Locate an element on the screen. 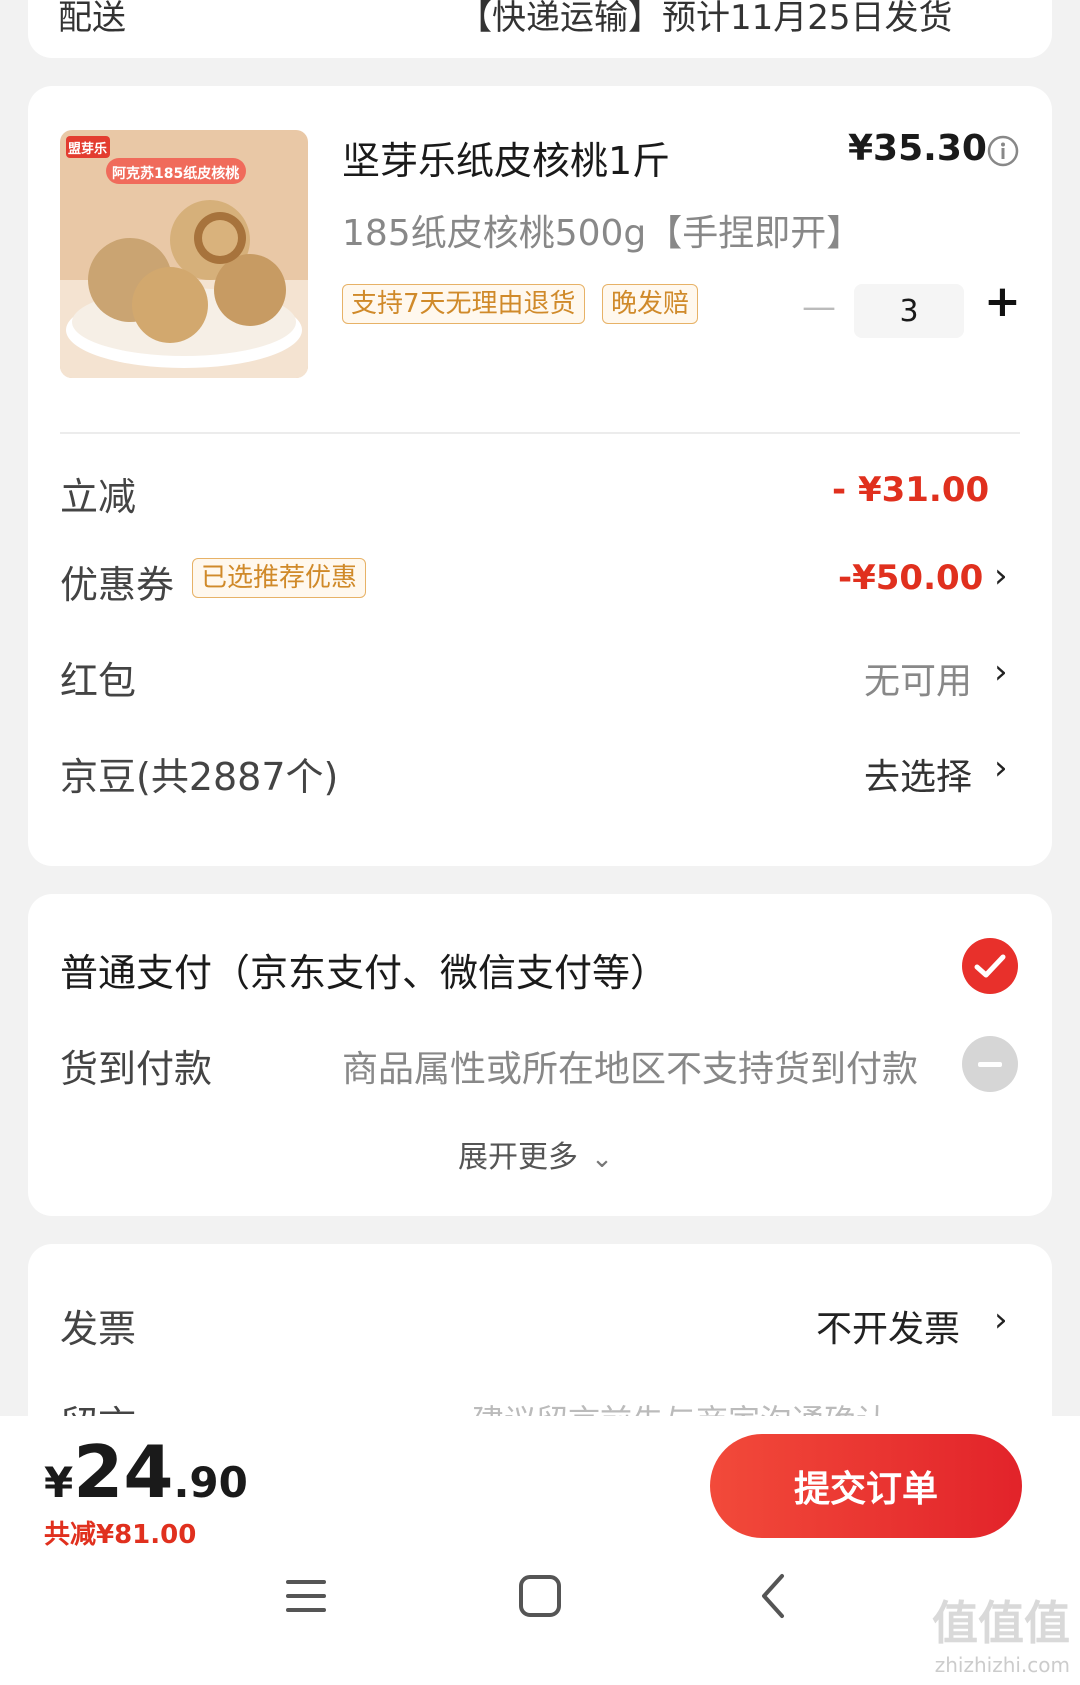 This screenshot has height=1685, width=1080. delivery-label: 配送 is located at coordinates (92, 19).